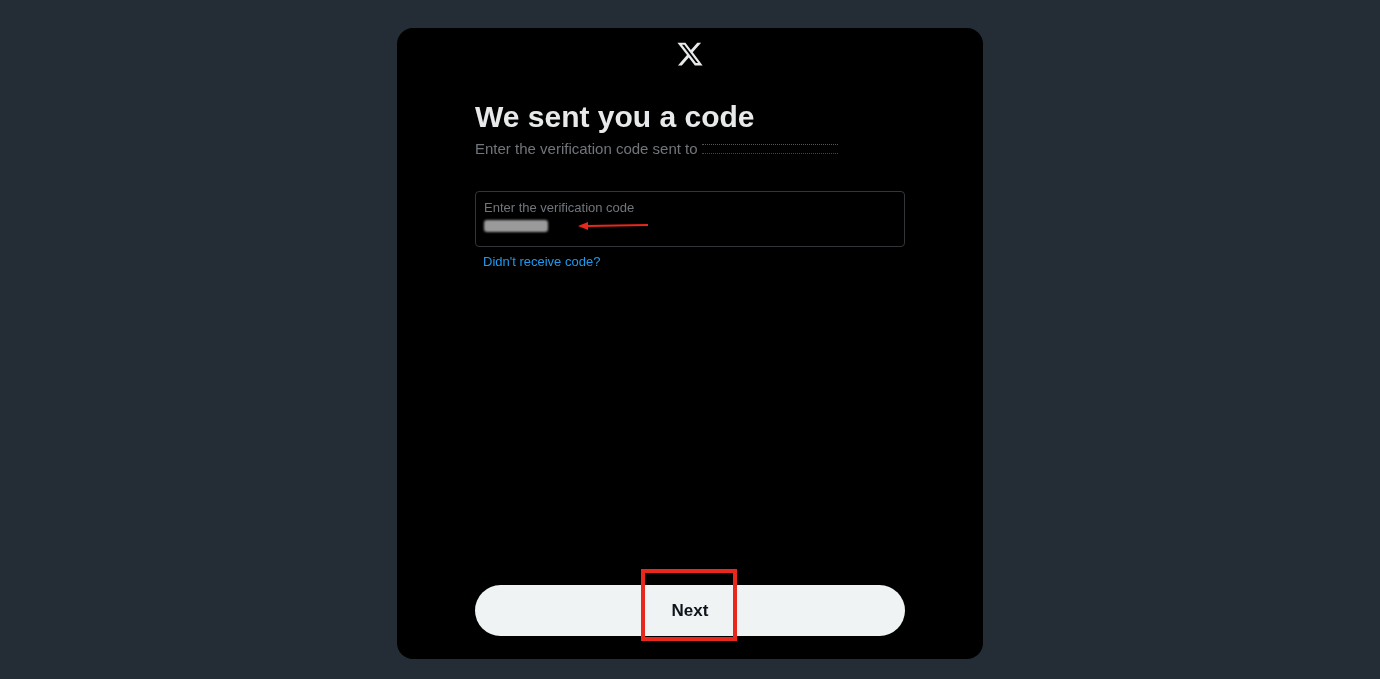  I want to click on x-logo-icon, so click(690, 54).